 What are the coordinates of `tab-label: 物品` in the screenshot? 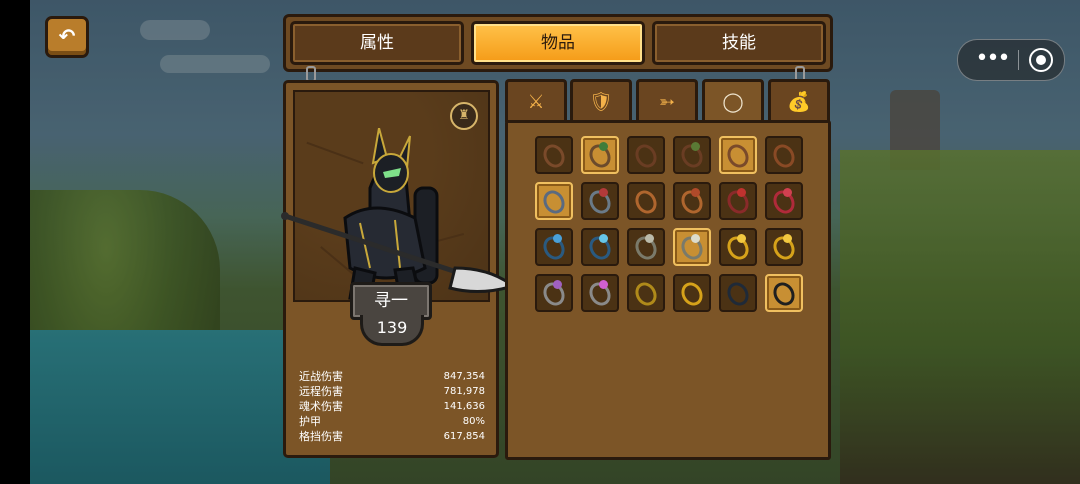 It's located at (558, 43).